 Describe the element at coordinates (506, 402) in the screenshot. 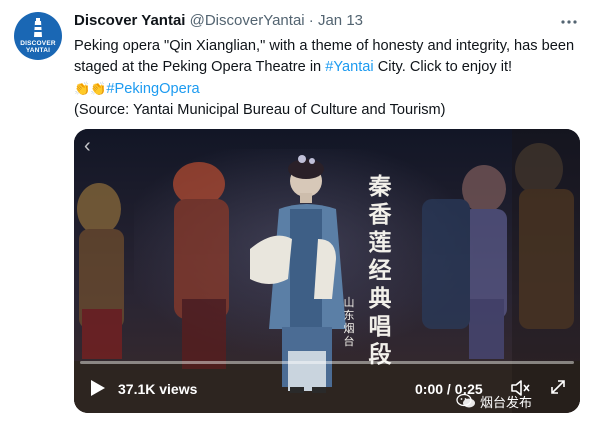

I see `watermark-text: 烟台发布` at that location.